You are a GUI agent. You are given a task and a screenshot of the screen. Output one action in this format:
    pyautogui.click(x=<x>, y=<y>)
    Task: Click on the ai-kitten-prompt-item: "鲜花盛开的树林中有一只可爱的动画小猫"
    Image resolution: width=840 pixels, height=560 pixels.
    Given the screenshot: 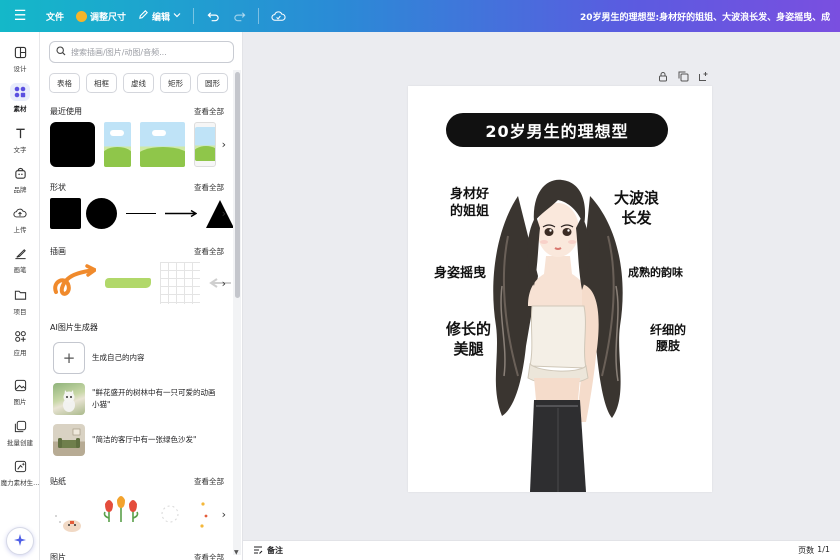 What is the action you would take?
    pyautogui.click(x=137, y=399)
    